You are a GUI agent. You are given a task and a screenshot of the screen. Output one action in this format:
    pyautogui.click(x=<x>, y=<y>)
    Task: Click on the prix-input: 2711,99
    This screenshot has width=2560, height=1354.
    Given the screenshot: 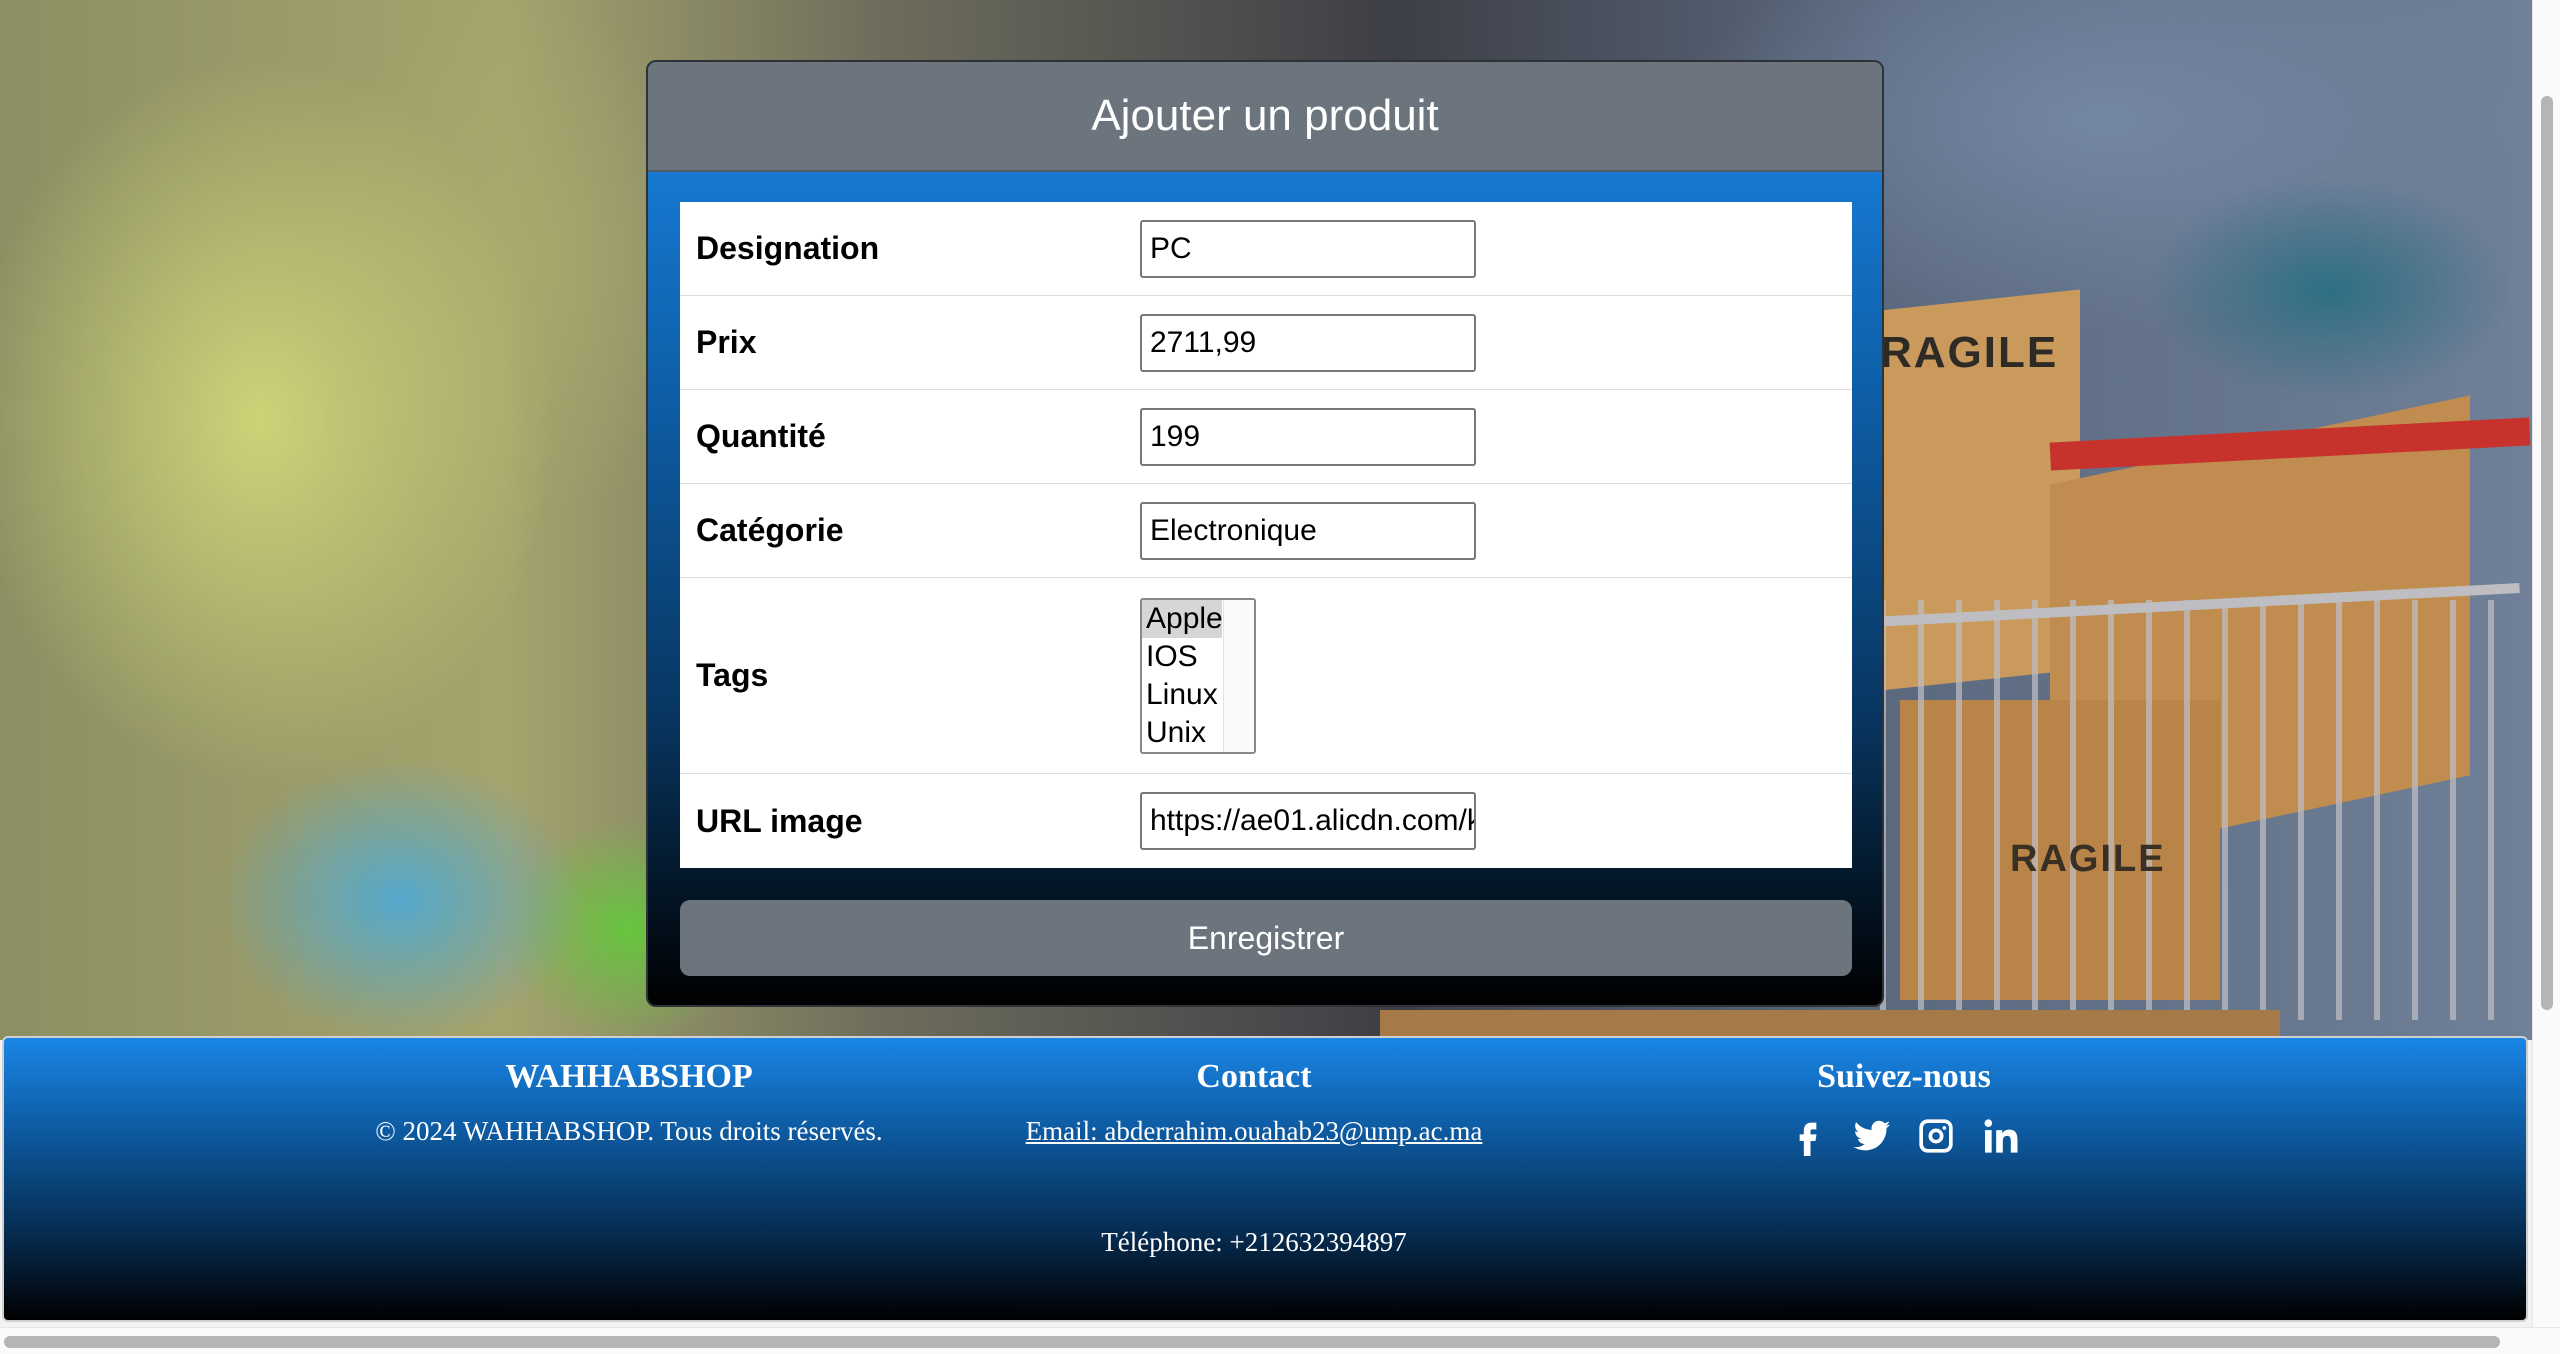 What is the action you would take?
    pyautogui.click(x=1308, y=342)
    